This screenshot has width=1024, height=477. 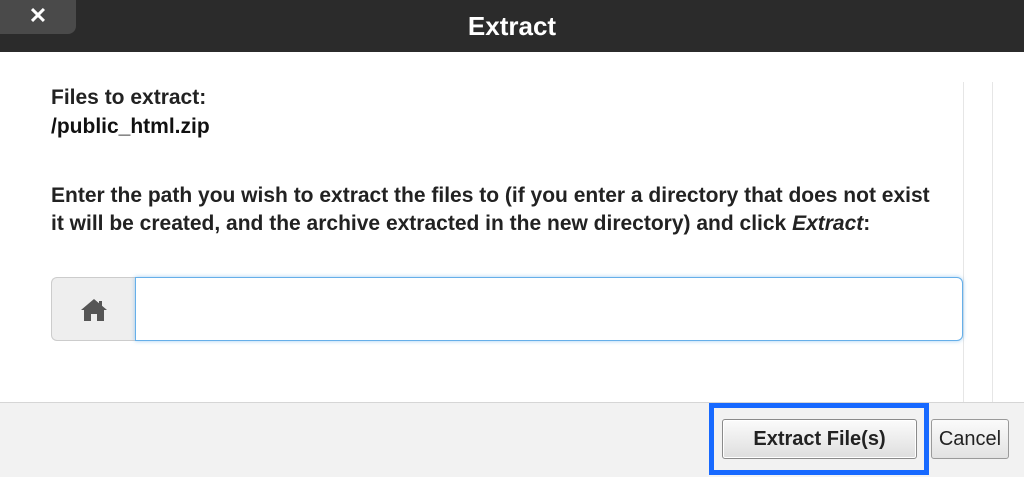 What do you see at coordinates (549, 309) in the screenshot?
I see `extract-path-input` at bounding box center [549, 309].